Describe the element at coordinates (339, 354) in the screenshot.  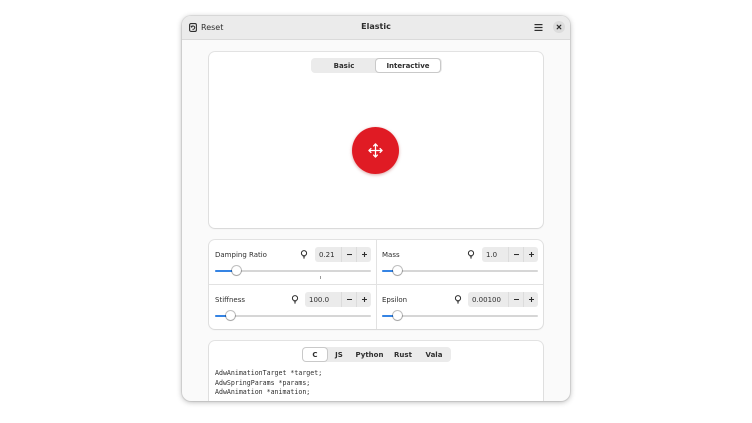
I see `tab-js: JS` at that location.